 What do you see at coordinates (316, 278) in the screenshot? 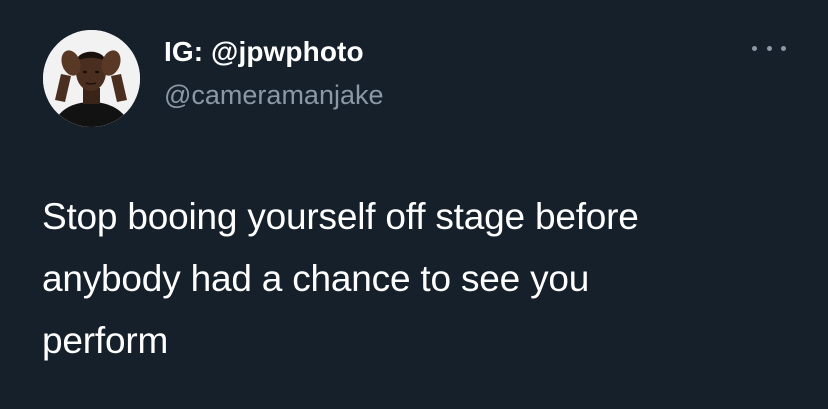
I see `tweet-text-line: anybody had a chance to see you` at bounding box center [316, 278].